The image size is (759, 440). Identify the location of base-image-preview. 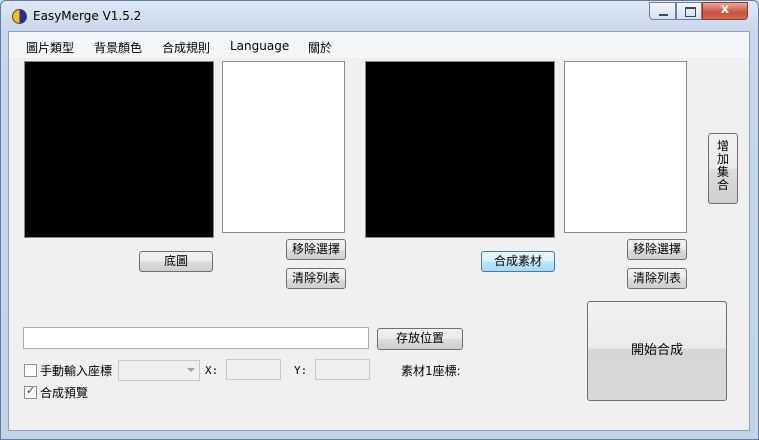
(119, 149).